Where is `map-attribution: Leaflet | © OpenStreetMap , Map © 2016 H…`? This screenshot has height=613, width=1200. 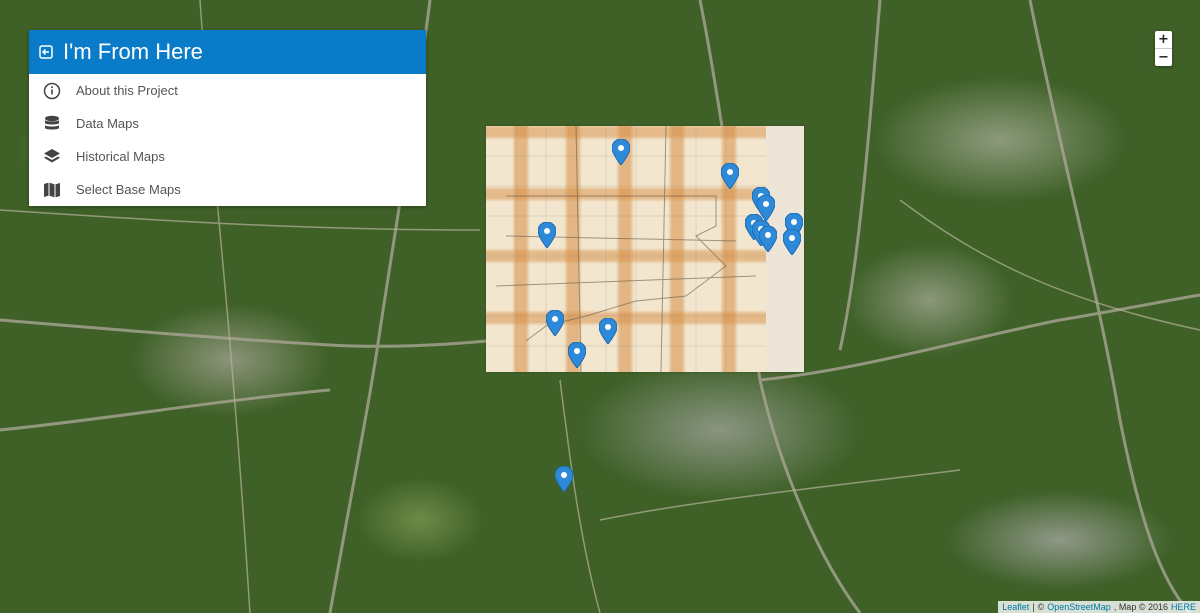
map-attribution: Leaflet | © OpenStreetMap , Map © 2016 H… is located at coordinates (1099, 607).